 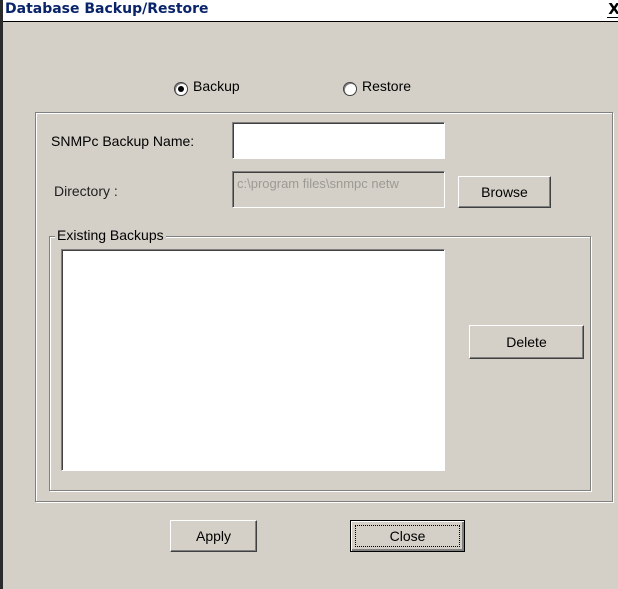 What do you see at coordinates (338, 189) in the screenshot?
I see `directory-field: c:\program files\snmpc netw` at bounding box center [338, 189].